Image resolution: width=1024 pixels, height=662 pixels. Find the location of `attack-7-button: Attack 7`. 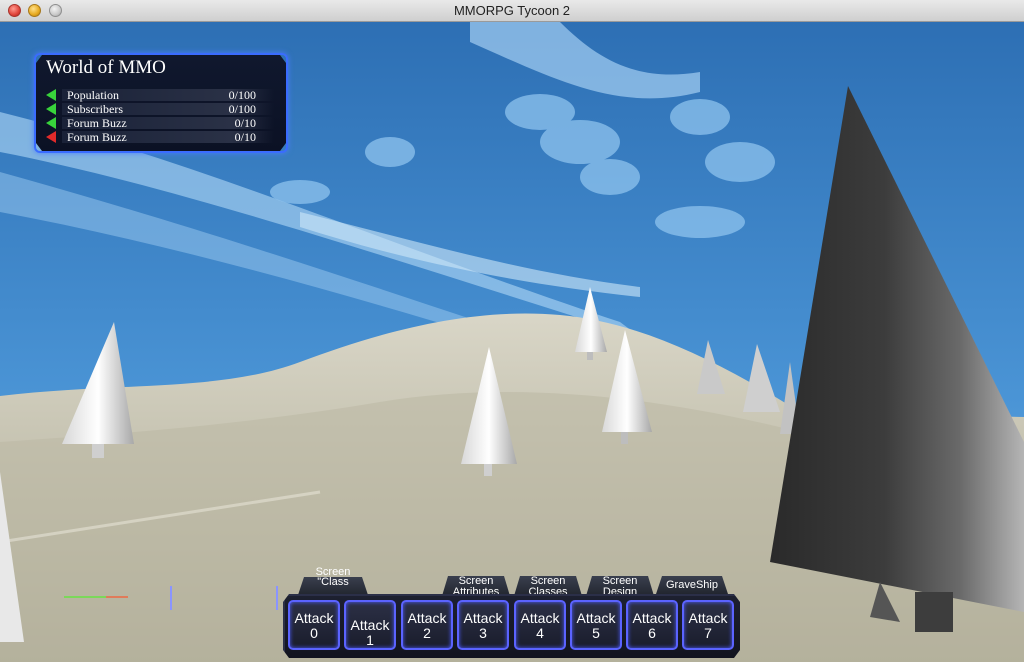

attack-7-button: Attack 7 is located at coordinates (708, 625).